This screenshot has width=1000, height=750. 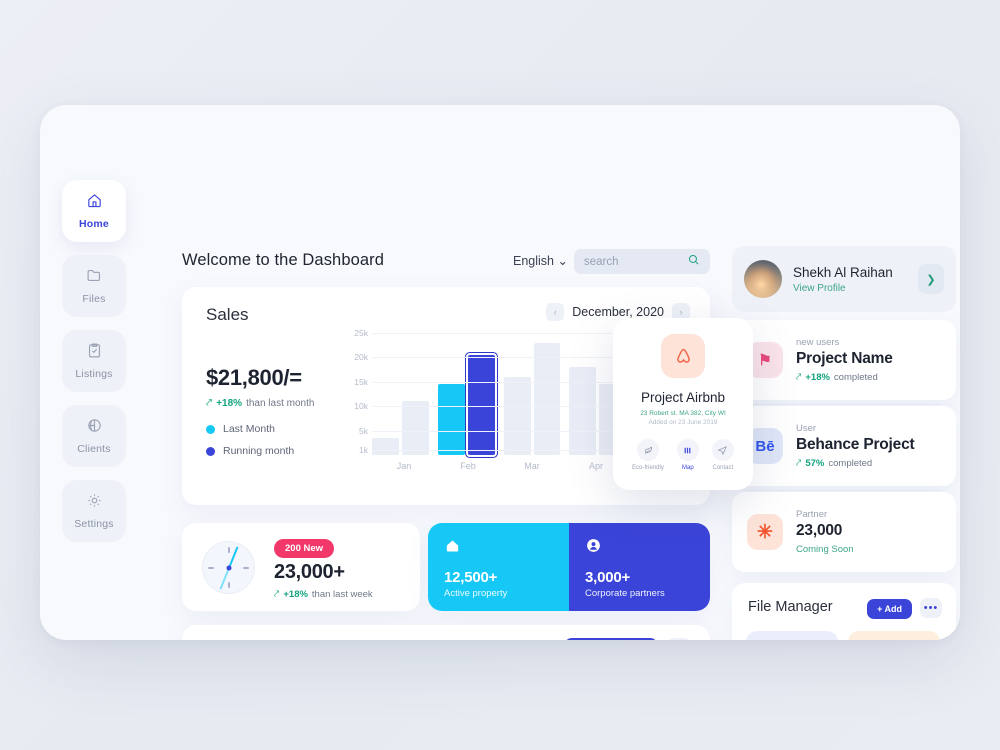 What do you see at coordinates (250, 451) in the screenshot?
I see `legend-item: Running month` at bounding box center [250, 451].